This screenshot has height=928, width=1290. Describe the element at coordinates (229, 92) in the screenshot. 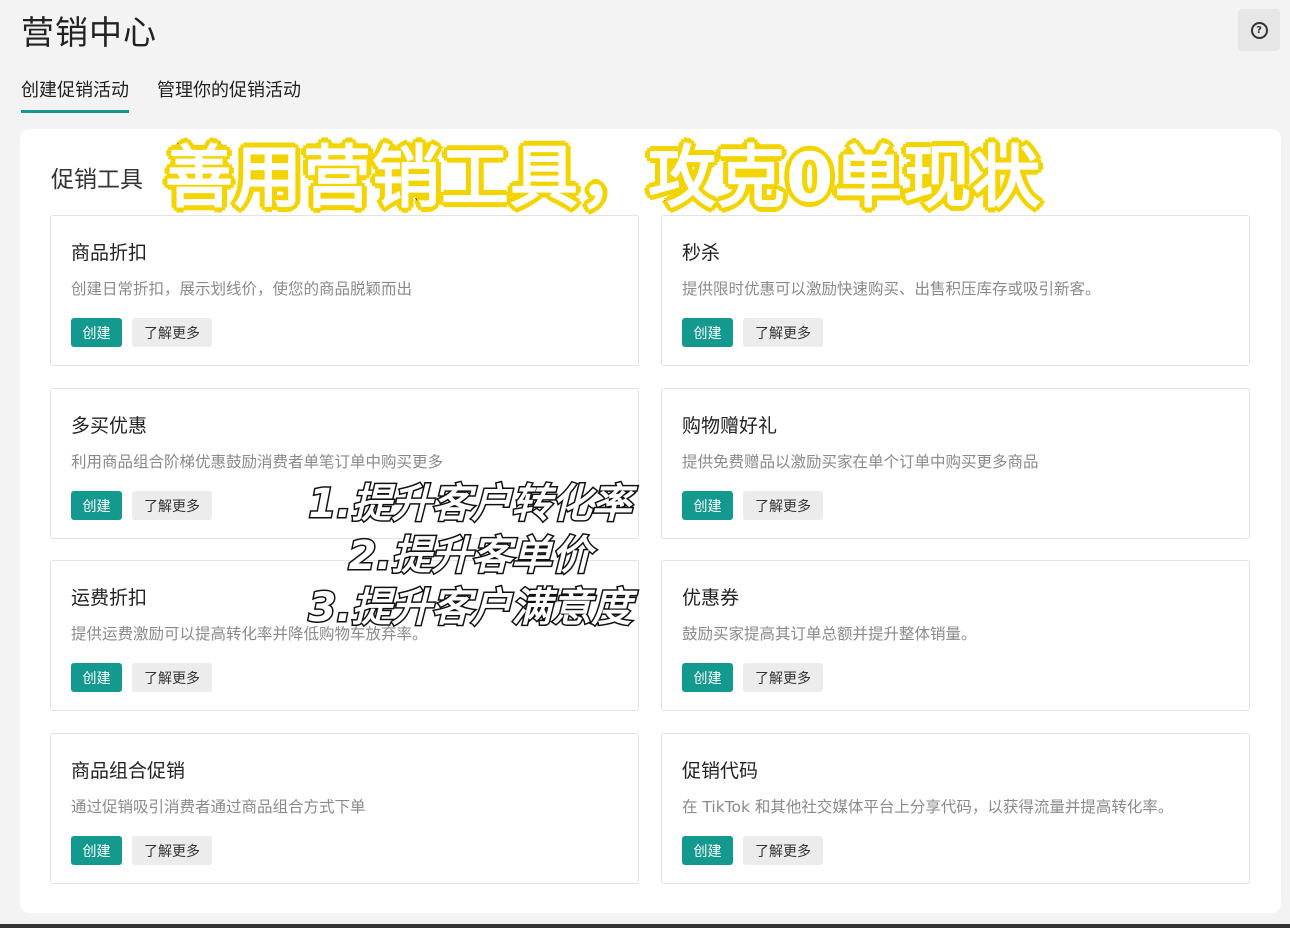

I see `tab-manage-promotions: 管理你的促销活动` at that location.